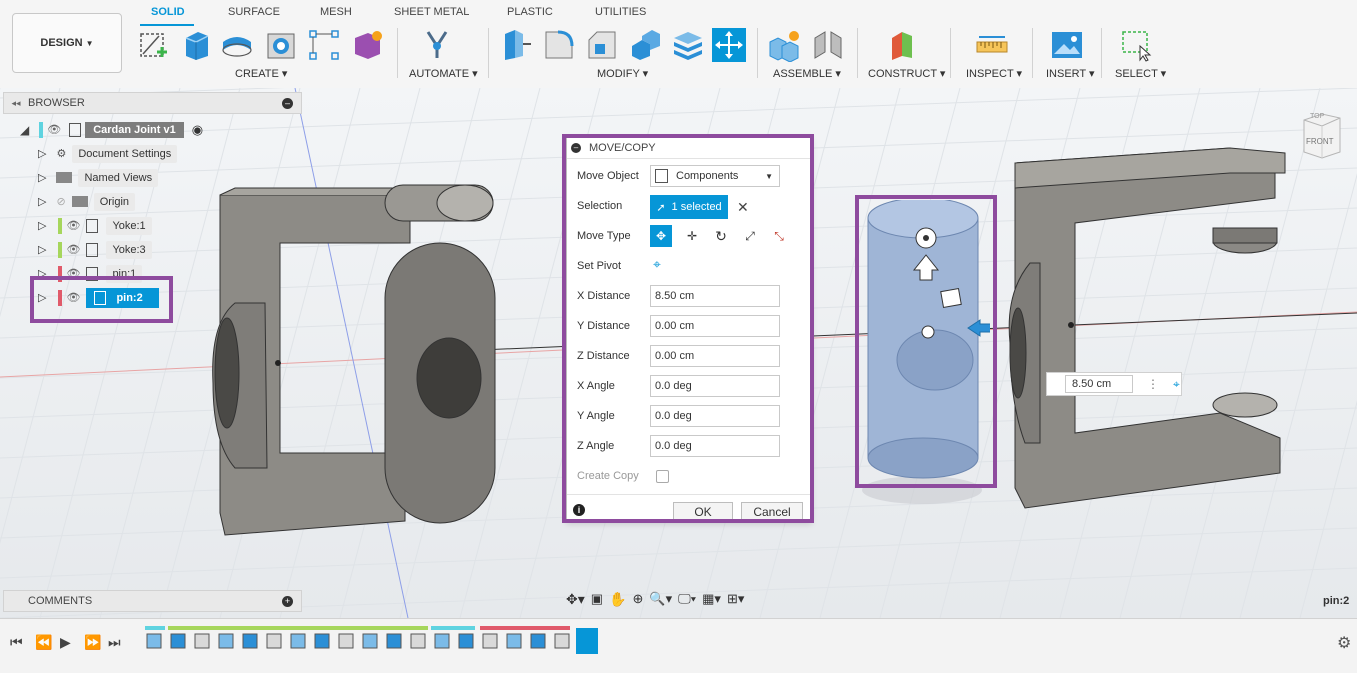  Describe the element at coordinates (443, 73) in the screenshot. I see `automate-menu: AUTOMATE ▾` at that location.